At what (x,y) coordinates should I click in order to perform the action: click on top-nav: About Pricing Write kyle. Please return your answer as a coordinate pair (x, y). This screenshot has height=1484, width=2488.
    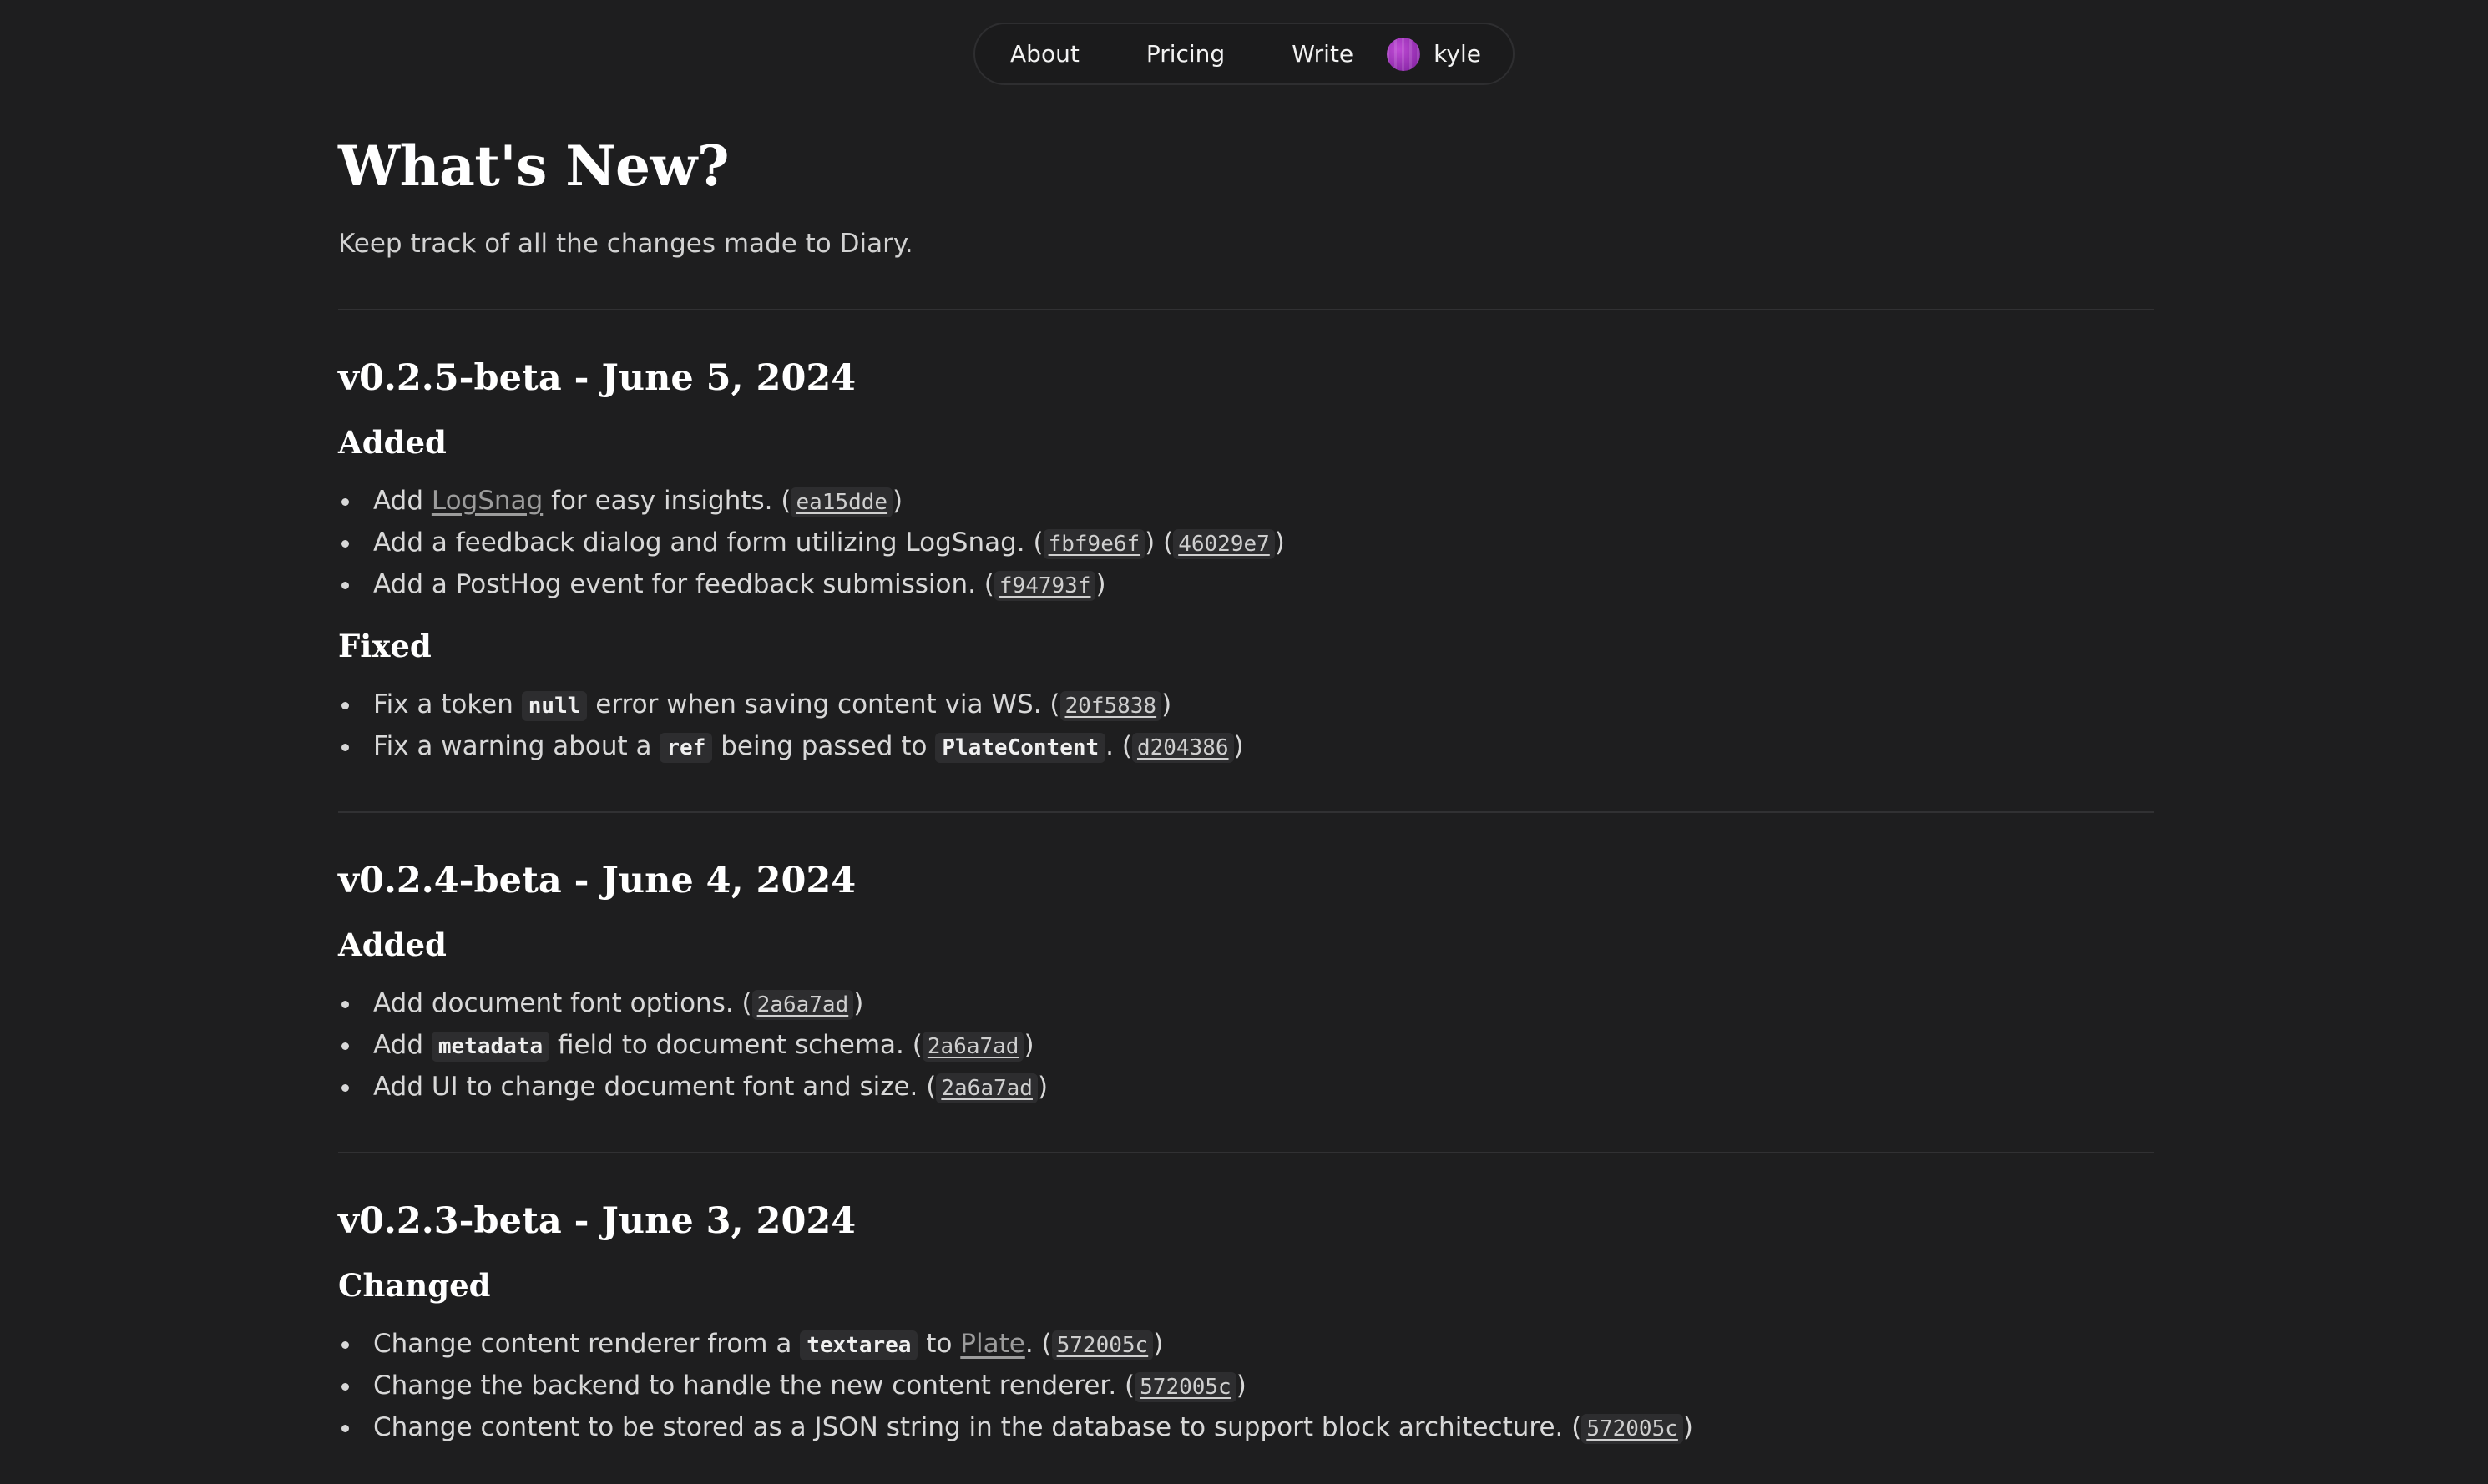
    Looking at the image, I should click on (1244, 54).